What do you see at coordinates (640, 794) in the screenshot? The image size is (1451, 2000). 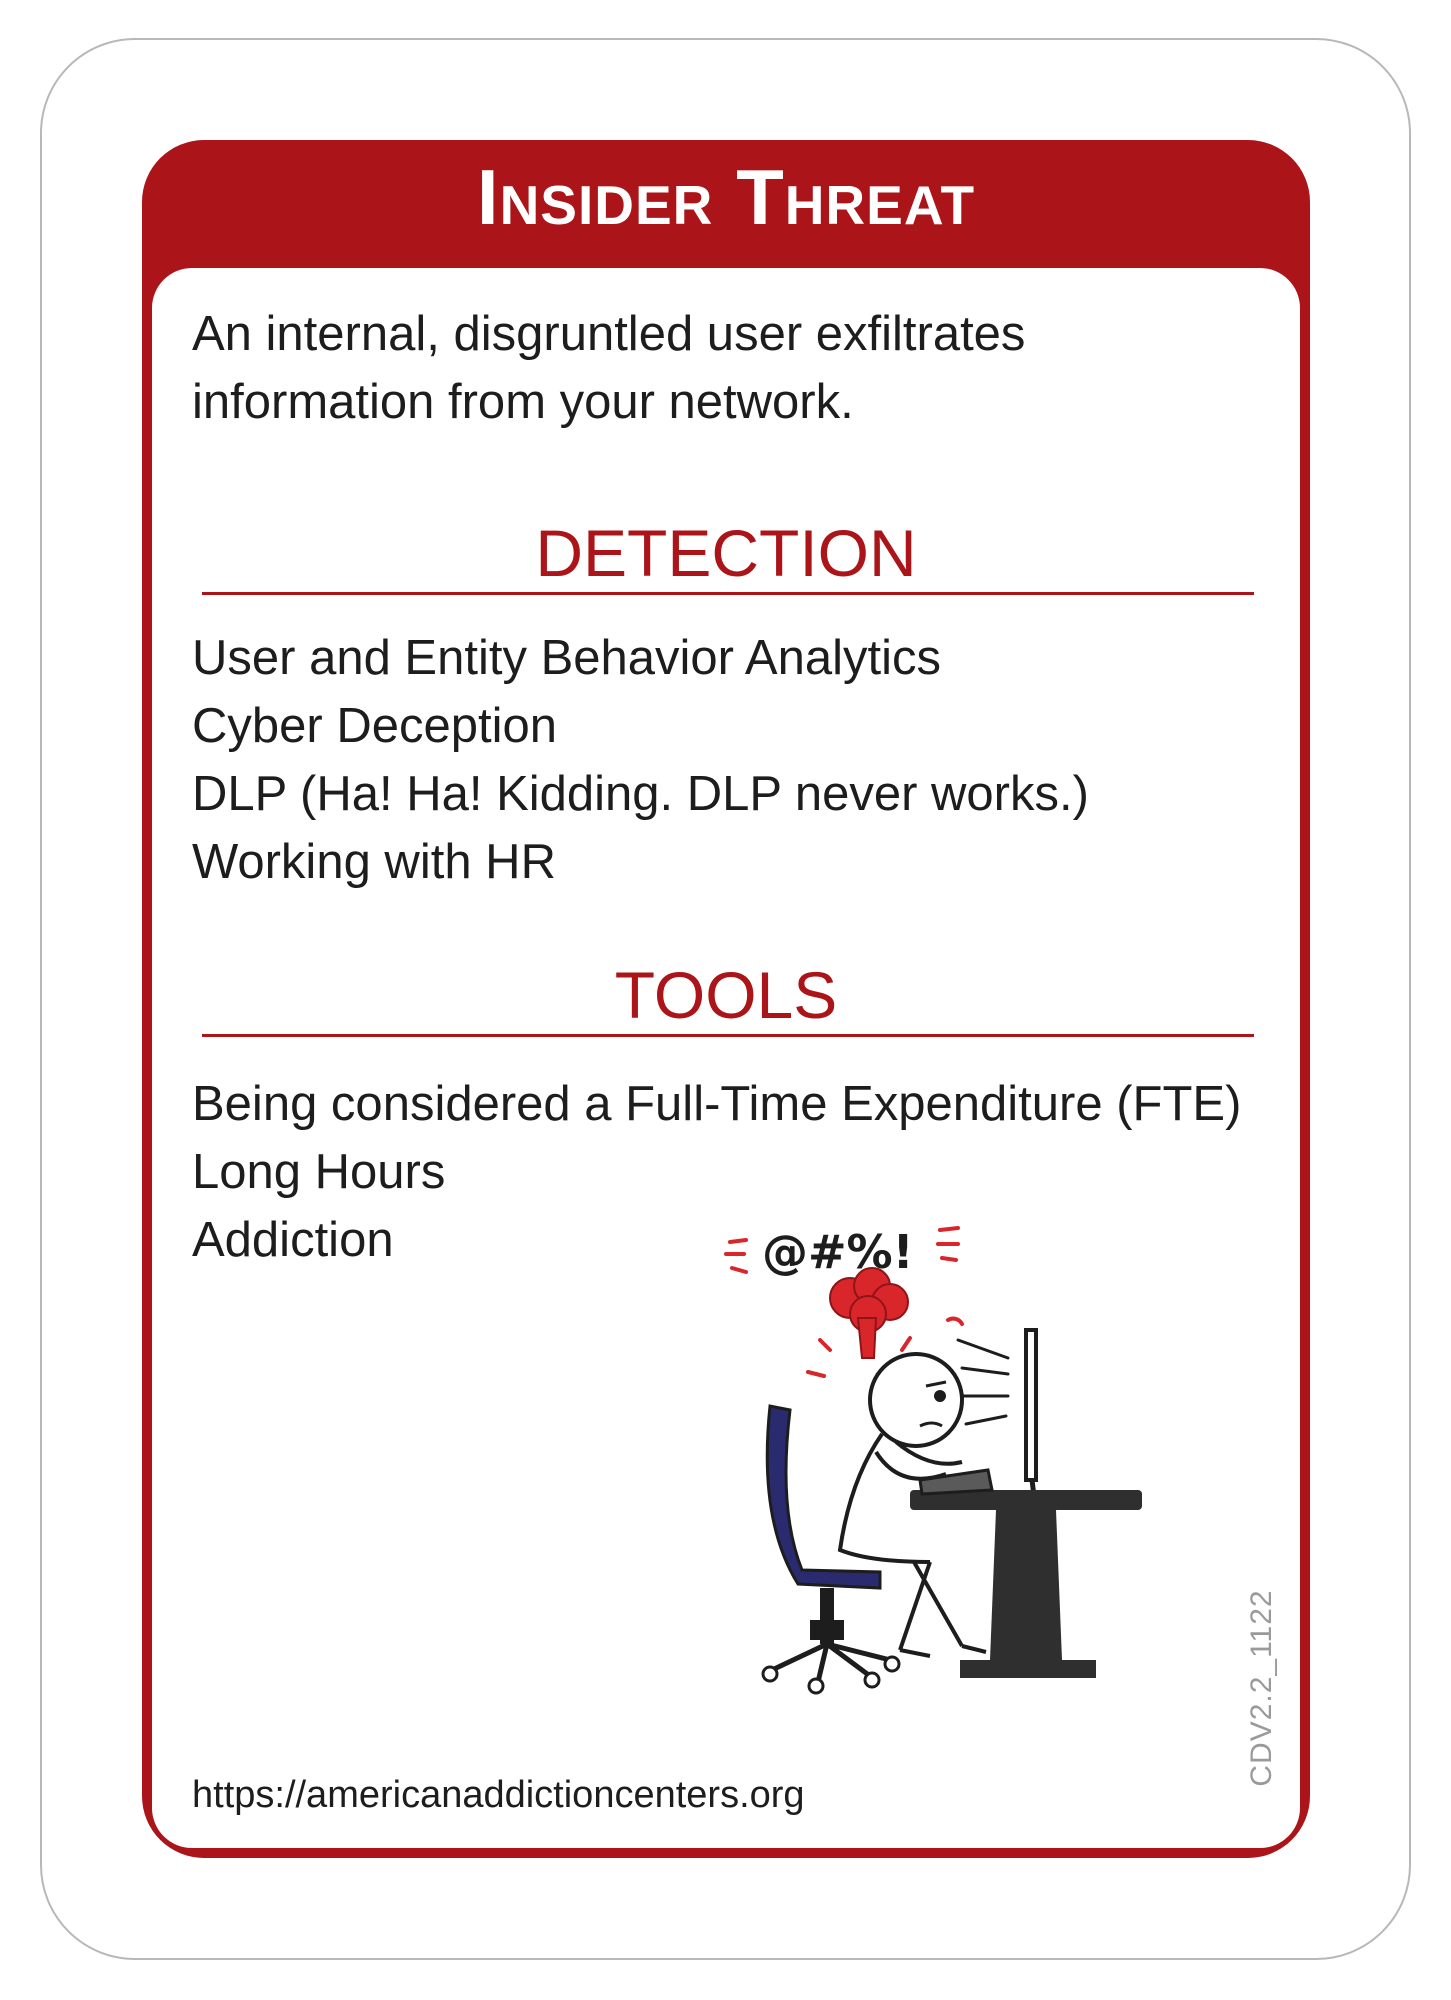 I see `detection-item: DLP (Ha! Ha! Kidding. DLP never works.)` at bounding box center [640, 794].